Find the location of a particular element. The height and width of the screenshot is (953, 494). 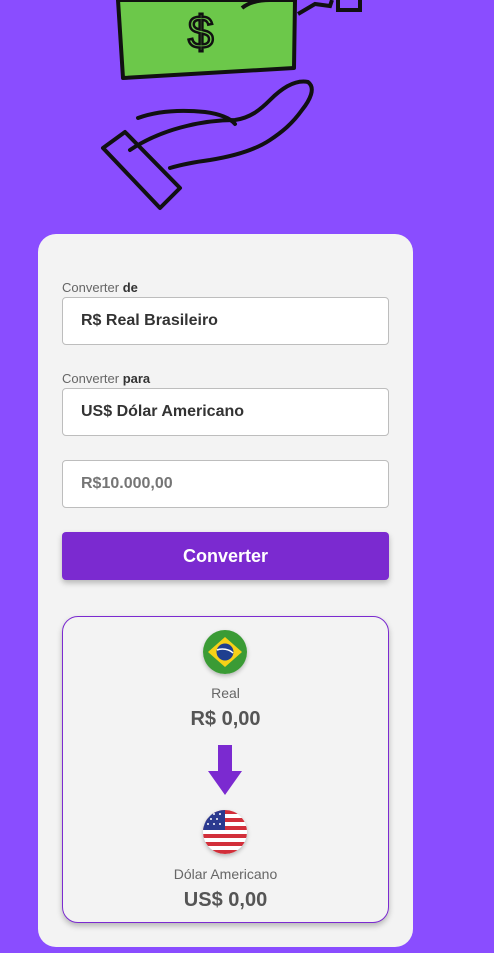

from-currency-name: Real is located at coordinates (225, 693).